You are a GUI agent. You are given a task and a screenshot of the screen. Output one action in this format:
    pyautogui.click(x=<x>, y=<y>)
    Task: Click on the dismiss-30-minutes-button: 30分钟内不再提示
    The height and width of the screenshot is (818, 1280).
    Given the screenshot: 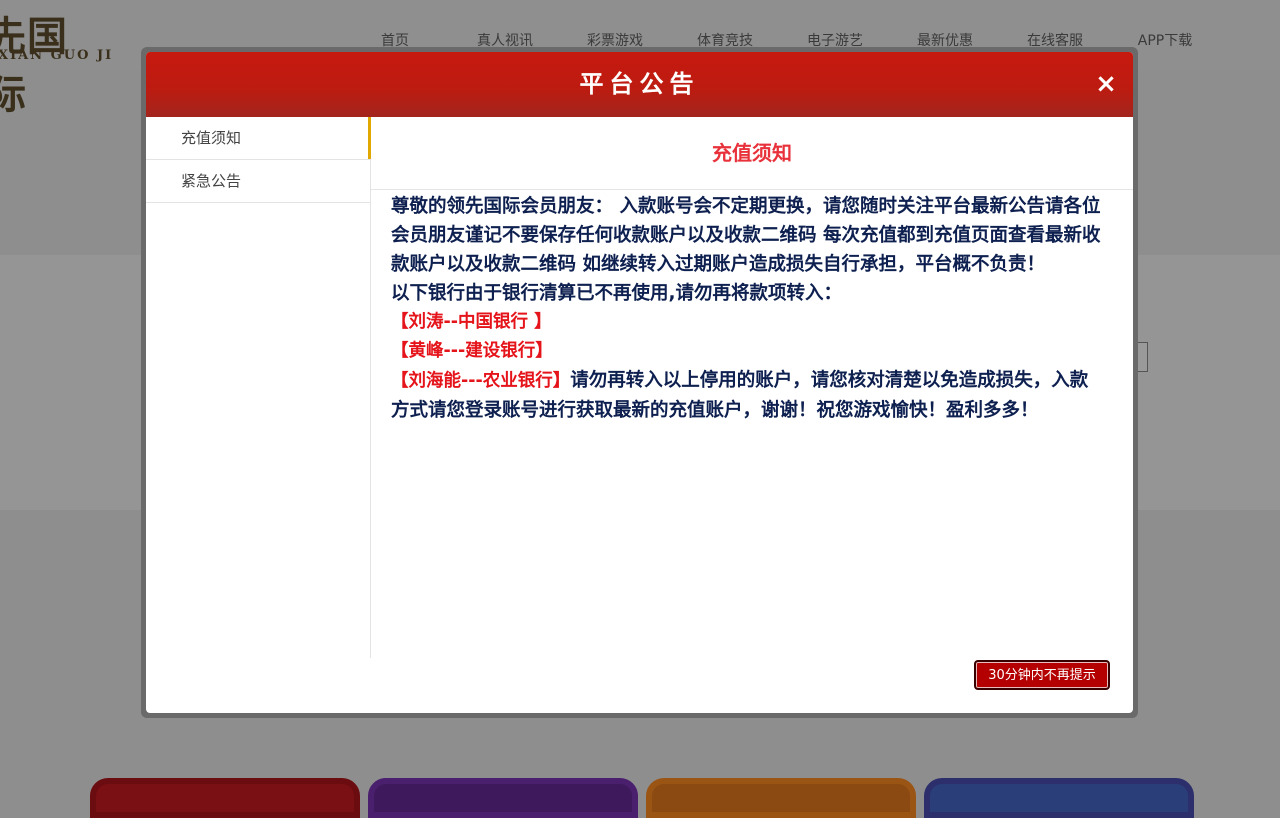 What is the action you would take?
    pyautogui.click(x=1042, y=675)
    